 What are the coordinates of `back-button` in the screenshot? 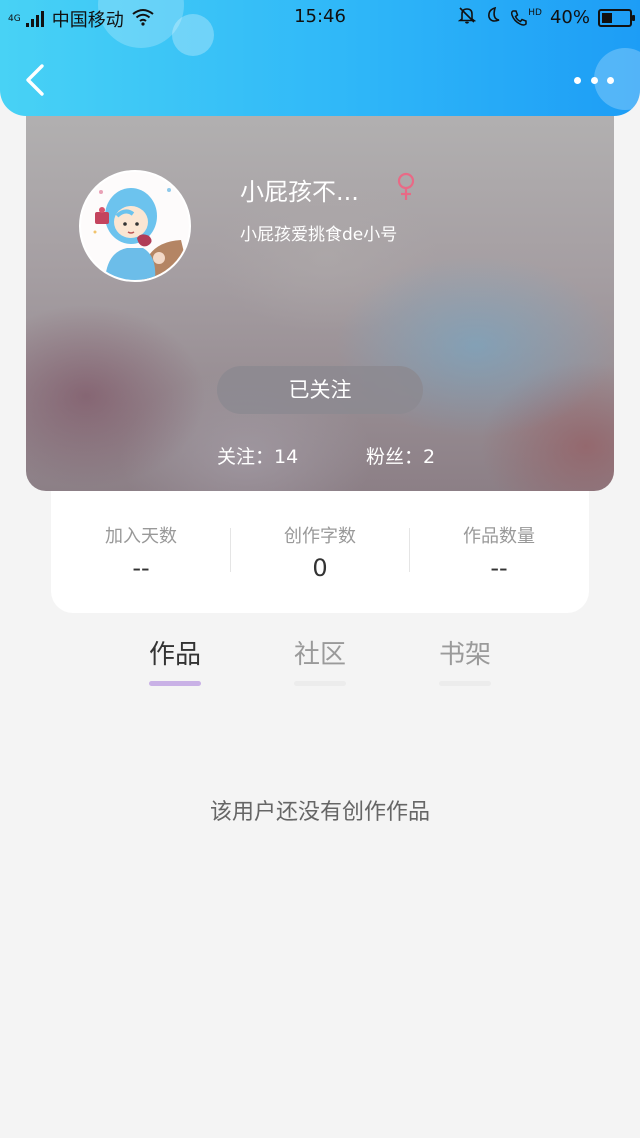 It's located at (36, 80).